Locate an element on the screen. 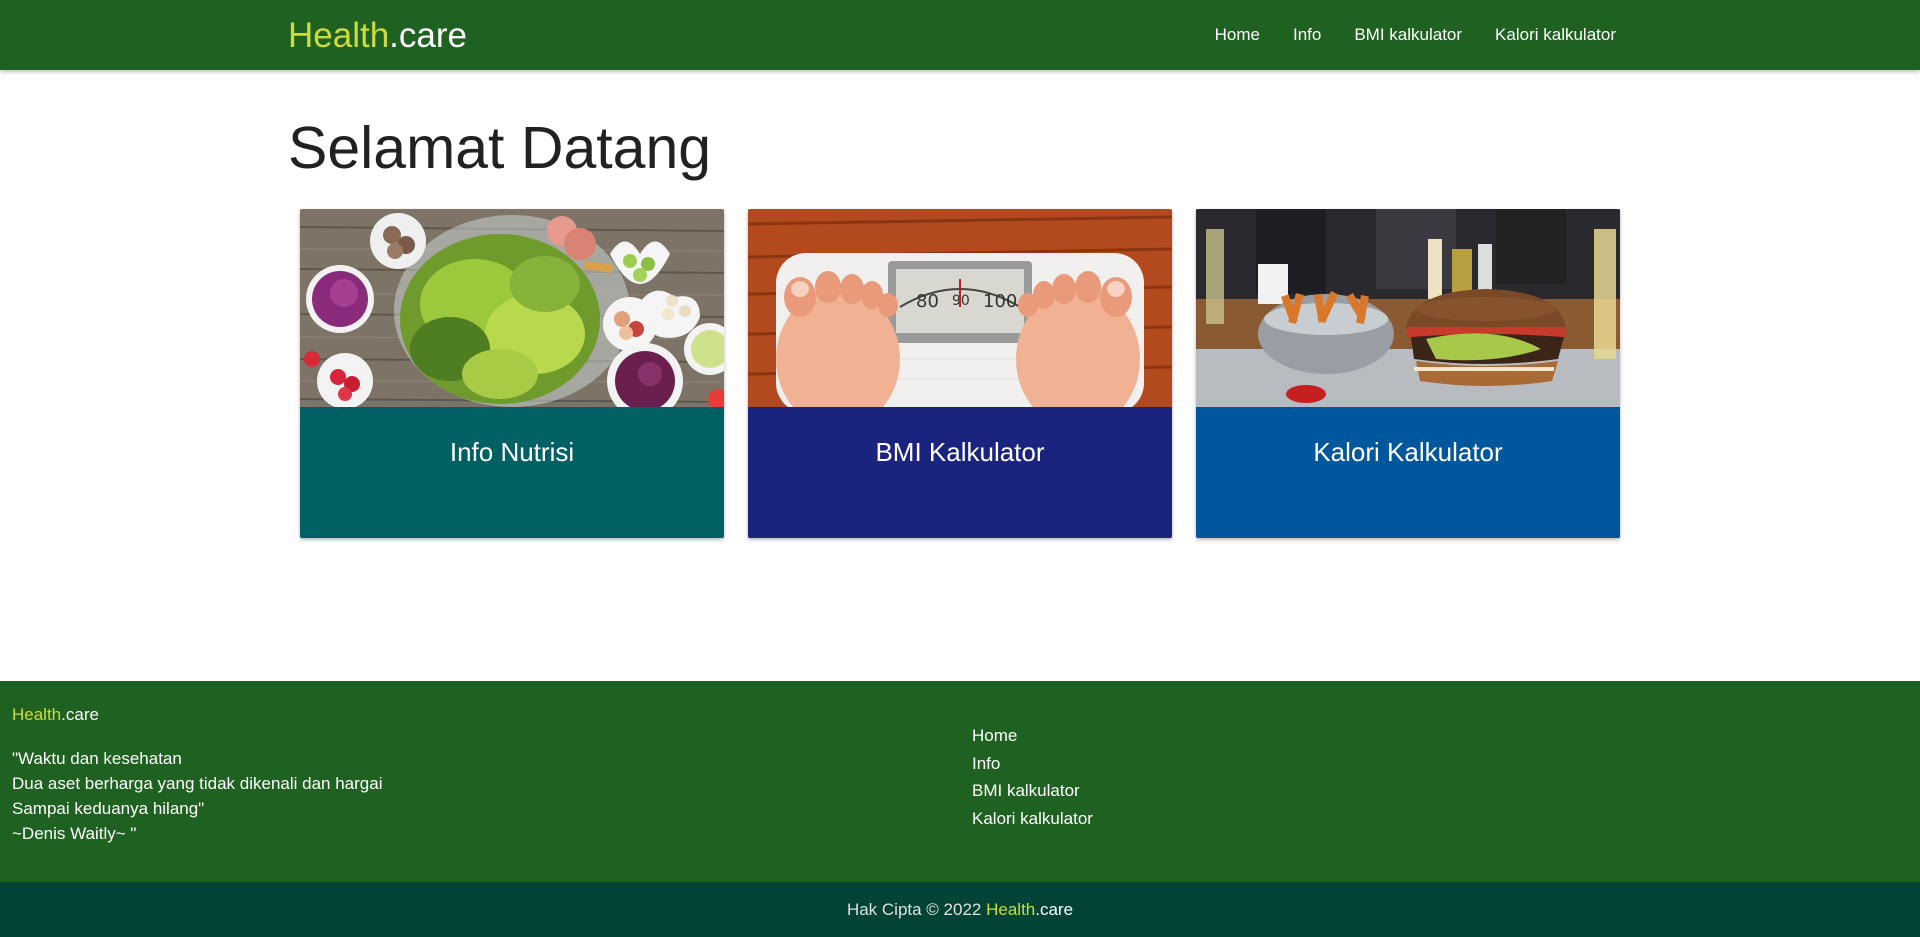  nav-bmi-link: BMI kalkulator is located at coordinates (1408, 35).